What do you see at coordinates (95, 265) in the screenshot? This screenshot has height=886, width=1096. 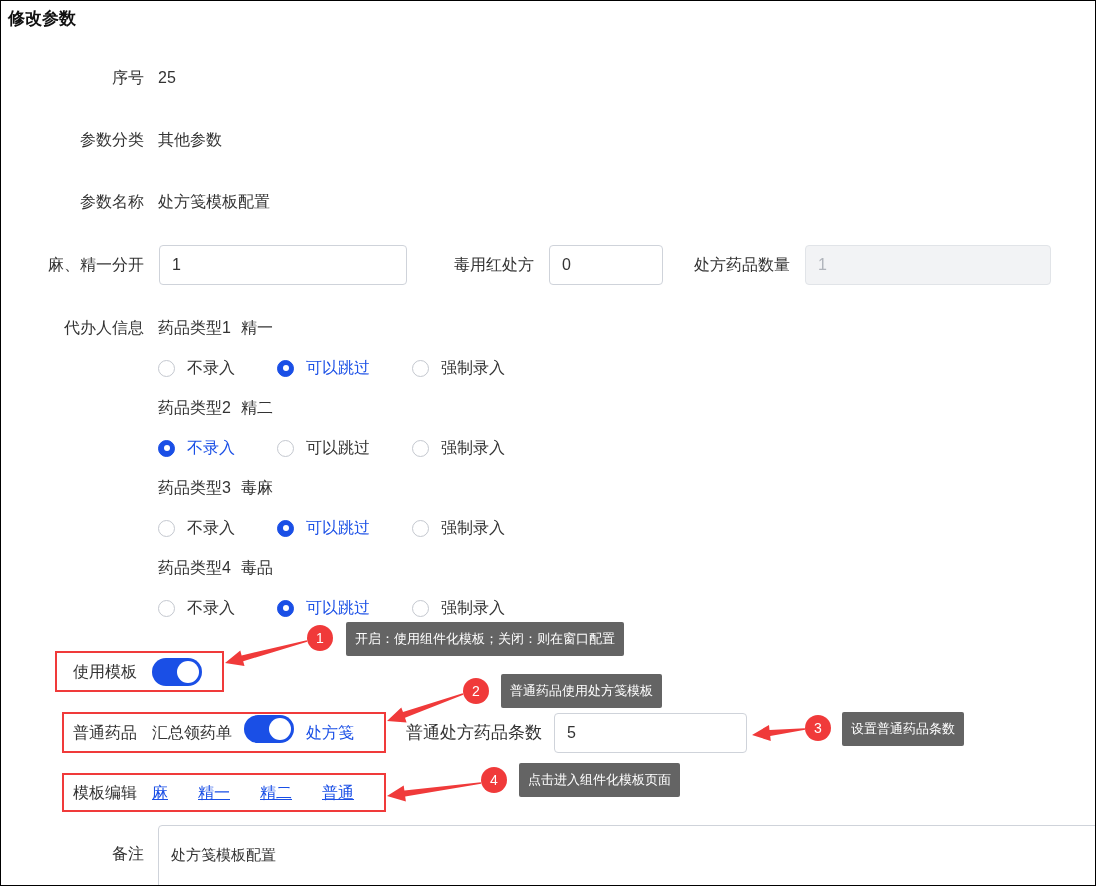 I see `field-label: 麻、精一分开` at bounding box center [95, 265].